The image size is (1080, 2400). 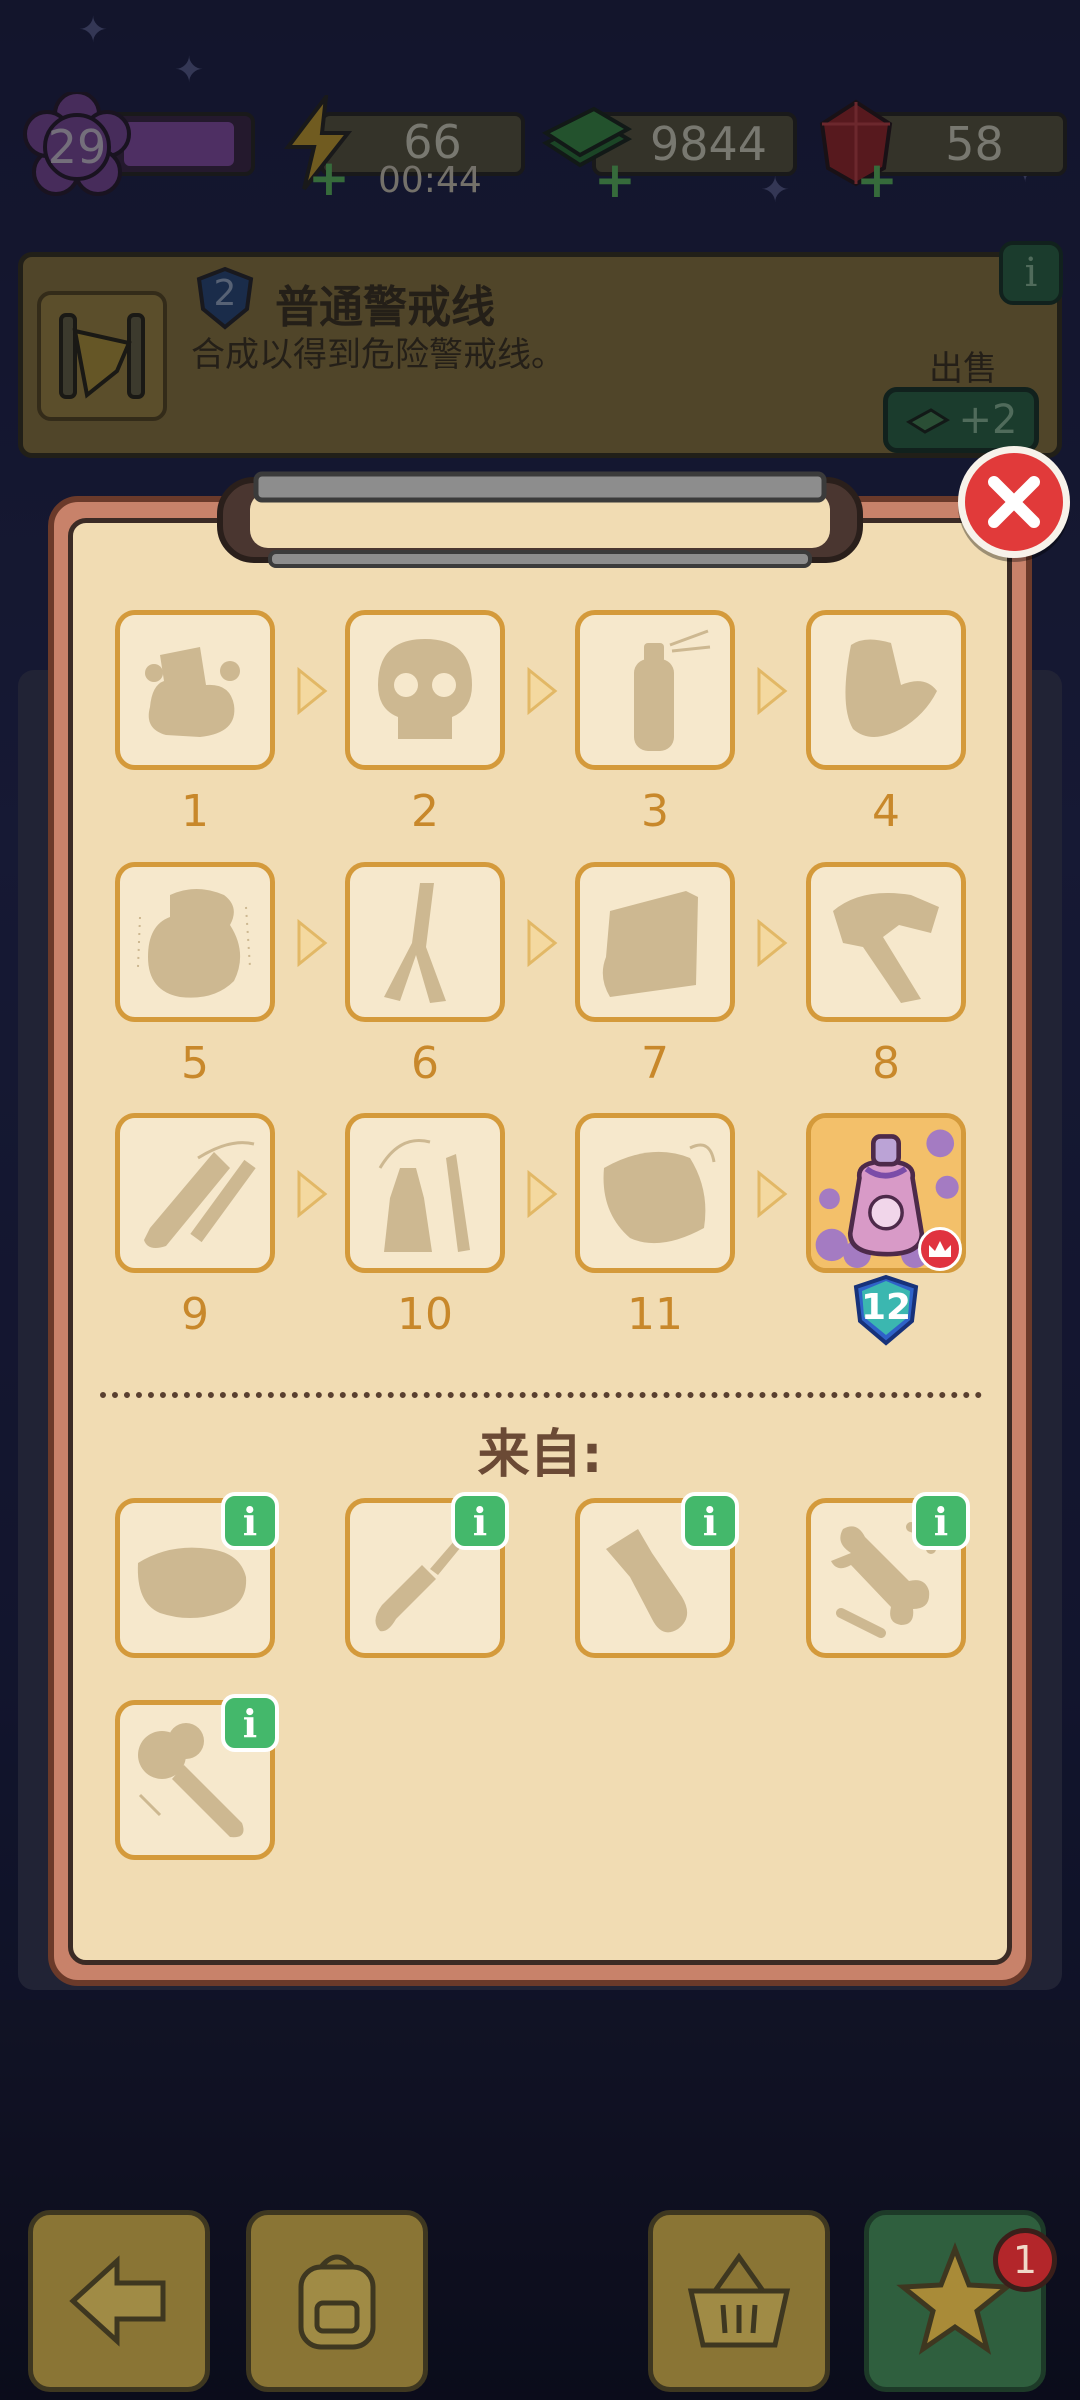 What do you see at coordinates (540, 1455) in the screenshot?
I see `from-section-title: 来自:` at bounding box center [540, 1455].